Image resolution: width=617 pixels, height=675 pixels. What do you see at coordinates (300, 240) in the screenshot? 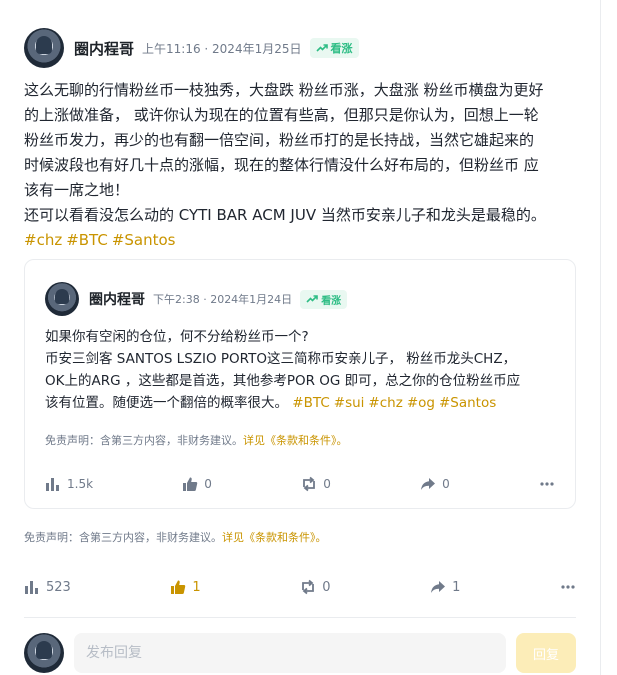
I see `post-tags: #chz #BTC #Santos` at bounding box center [300, 240].